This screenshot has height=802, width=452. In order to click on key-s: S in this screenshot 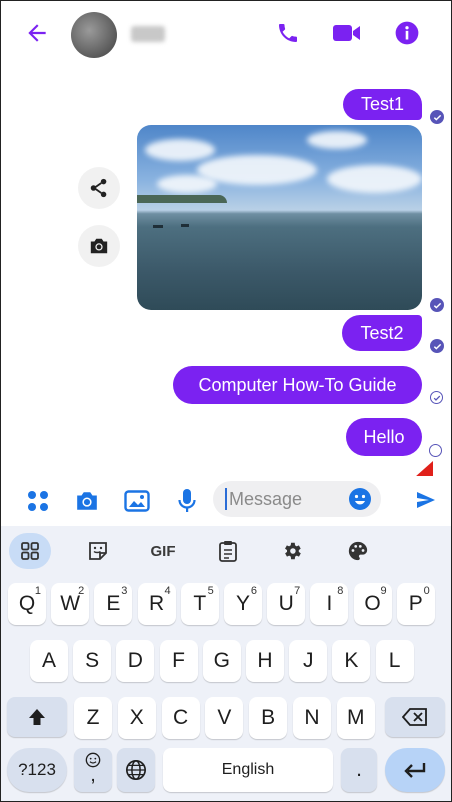, I will do `click(92, 661)`.